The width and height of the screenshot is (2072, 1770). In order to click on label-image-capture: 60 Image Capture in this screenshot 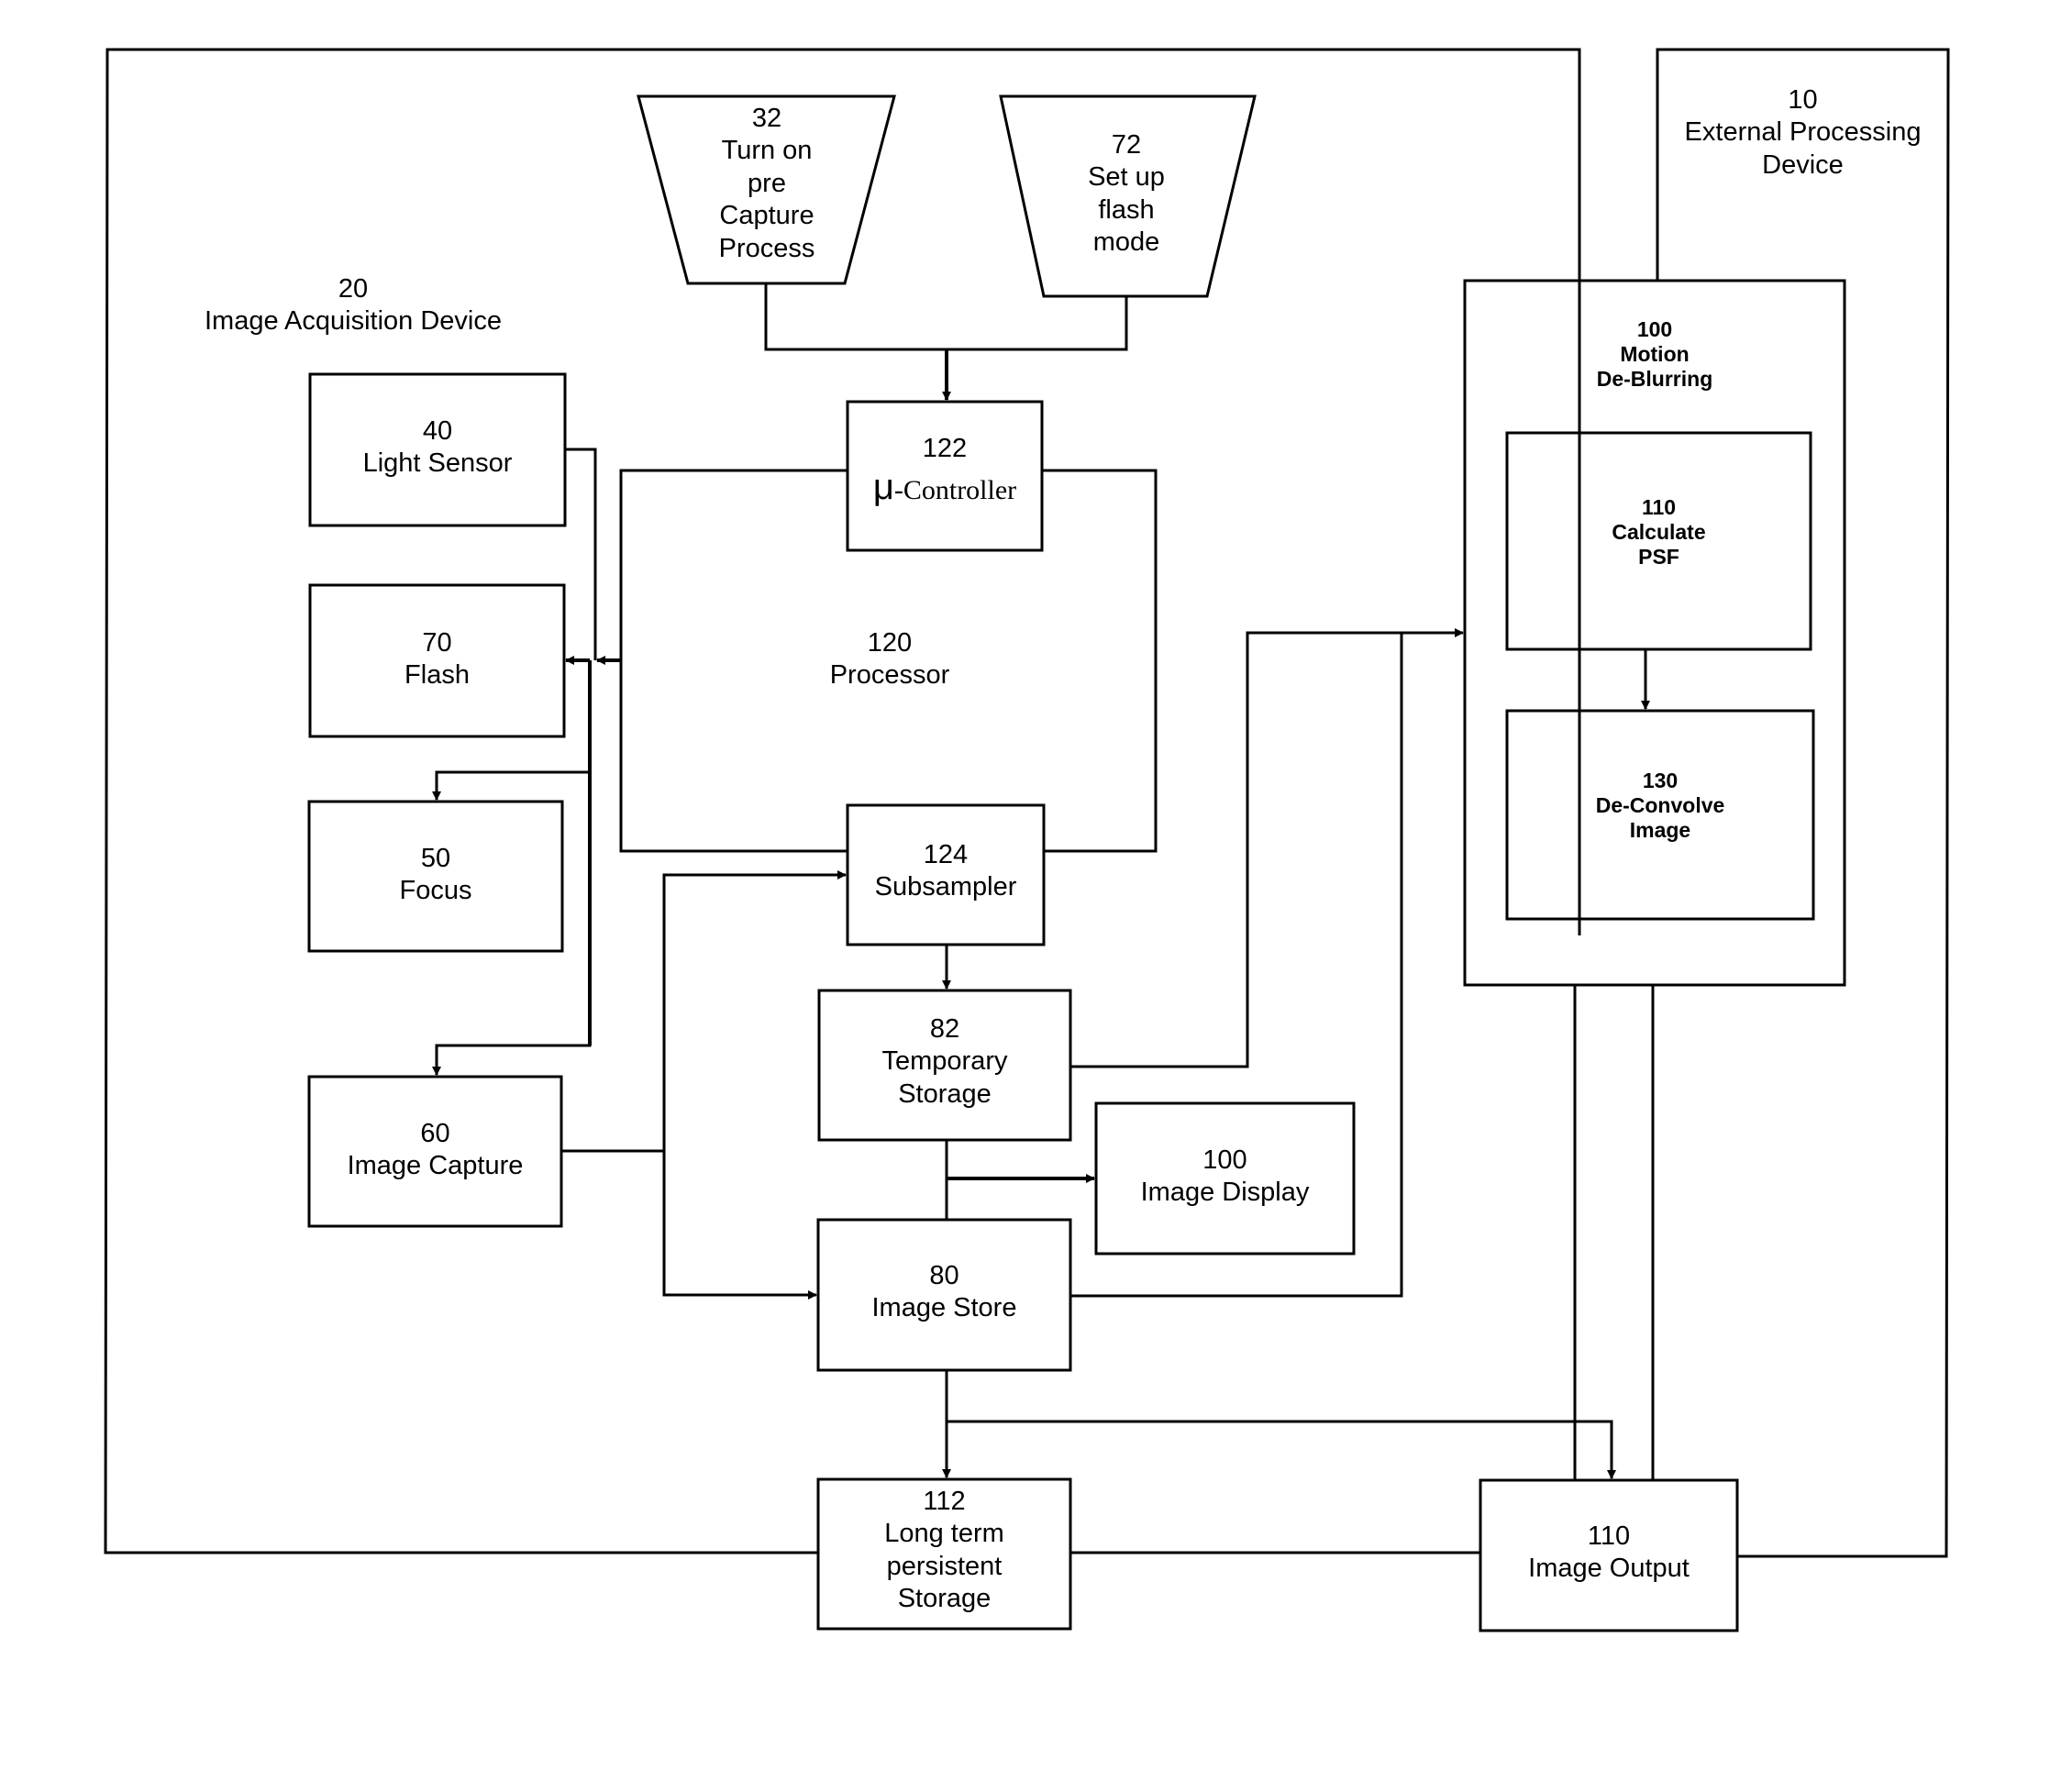, I will do `click(435, 1150)`.